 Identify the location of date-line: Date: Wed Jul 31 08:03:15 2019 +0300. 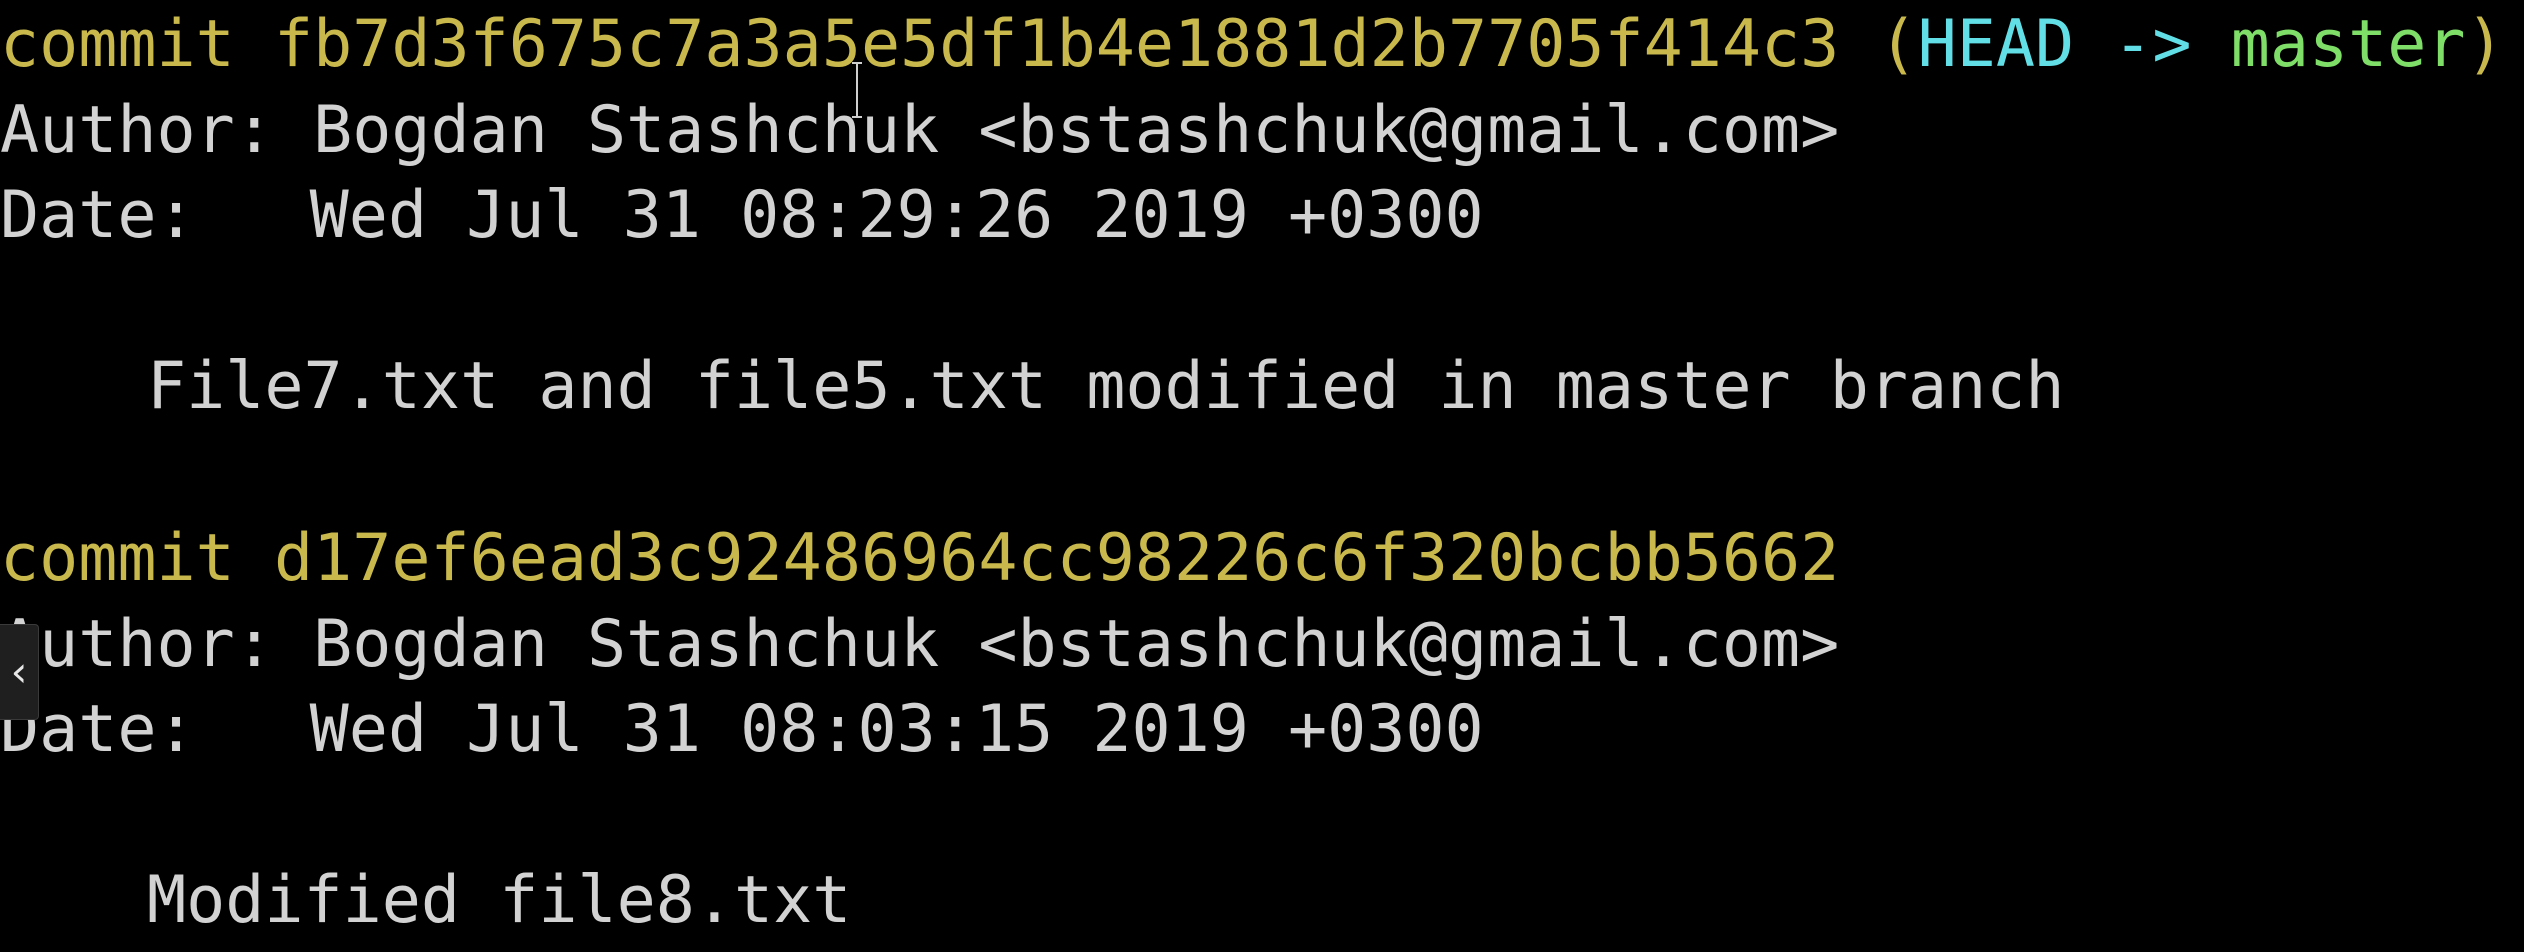
(742, 729).